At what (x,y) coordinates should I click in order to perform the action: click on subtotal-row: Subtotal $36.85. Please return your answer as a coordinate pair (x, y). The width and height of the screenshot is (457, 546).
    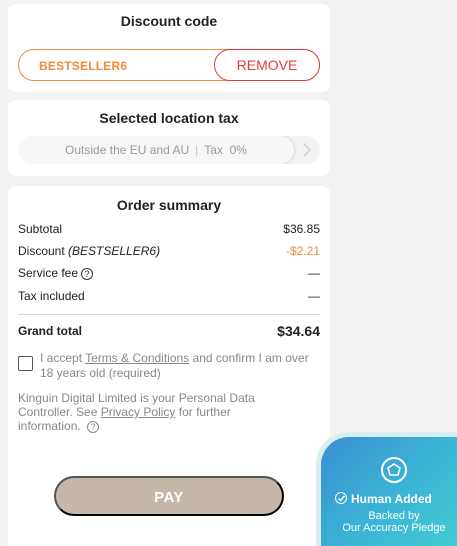
    Looking at the image, I should click on (169, 229).